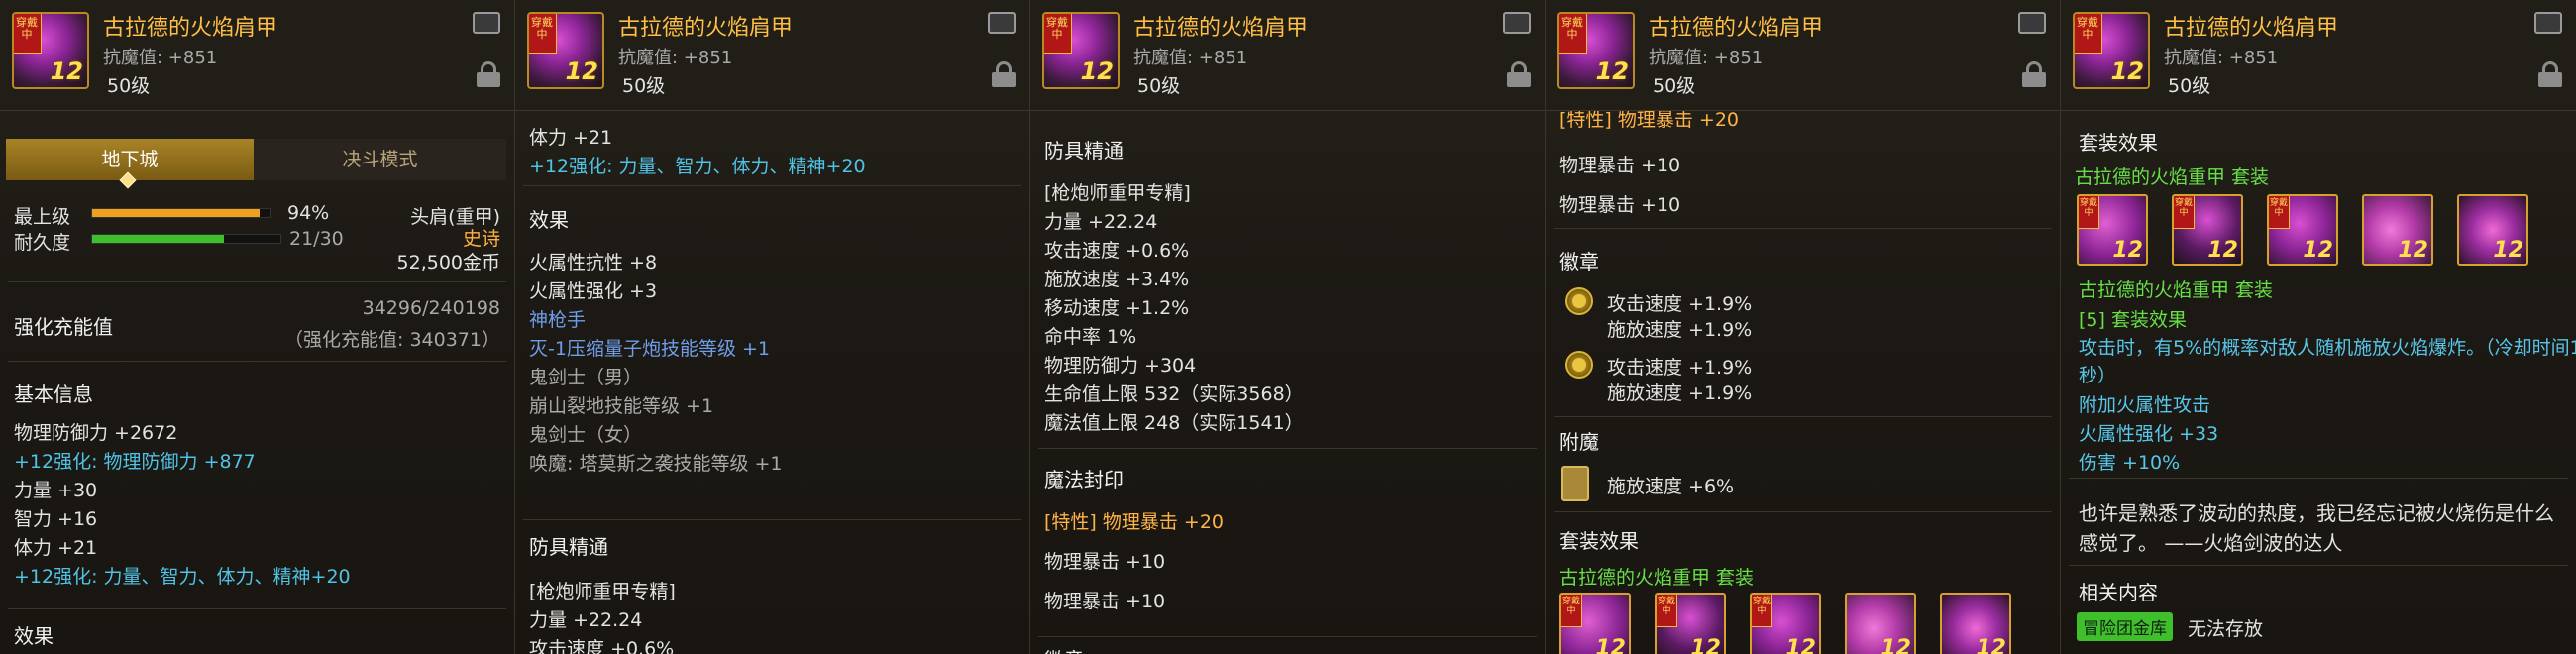  Describe the element at coordinates (135, 462) in the screenshot. I see `stat-line: +12强化: 物理防御力 +877` at that location.